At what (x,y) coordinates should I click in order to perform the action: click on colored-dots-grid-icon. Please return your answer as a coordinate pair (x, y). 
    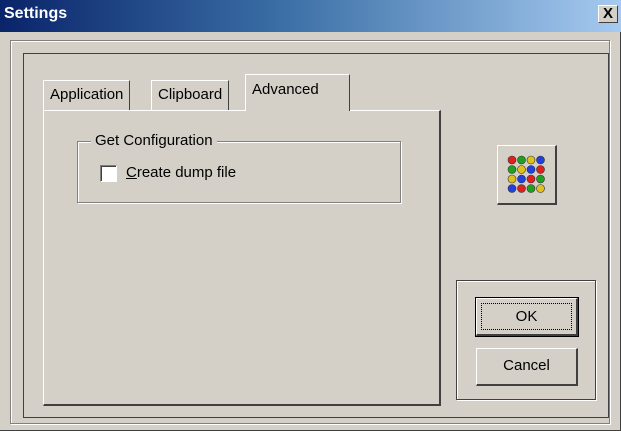
    Looking at the image, I should click on (526, 174).